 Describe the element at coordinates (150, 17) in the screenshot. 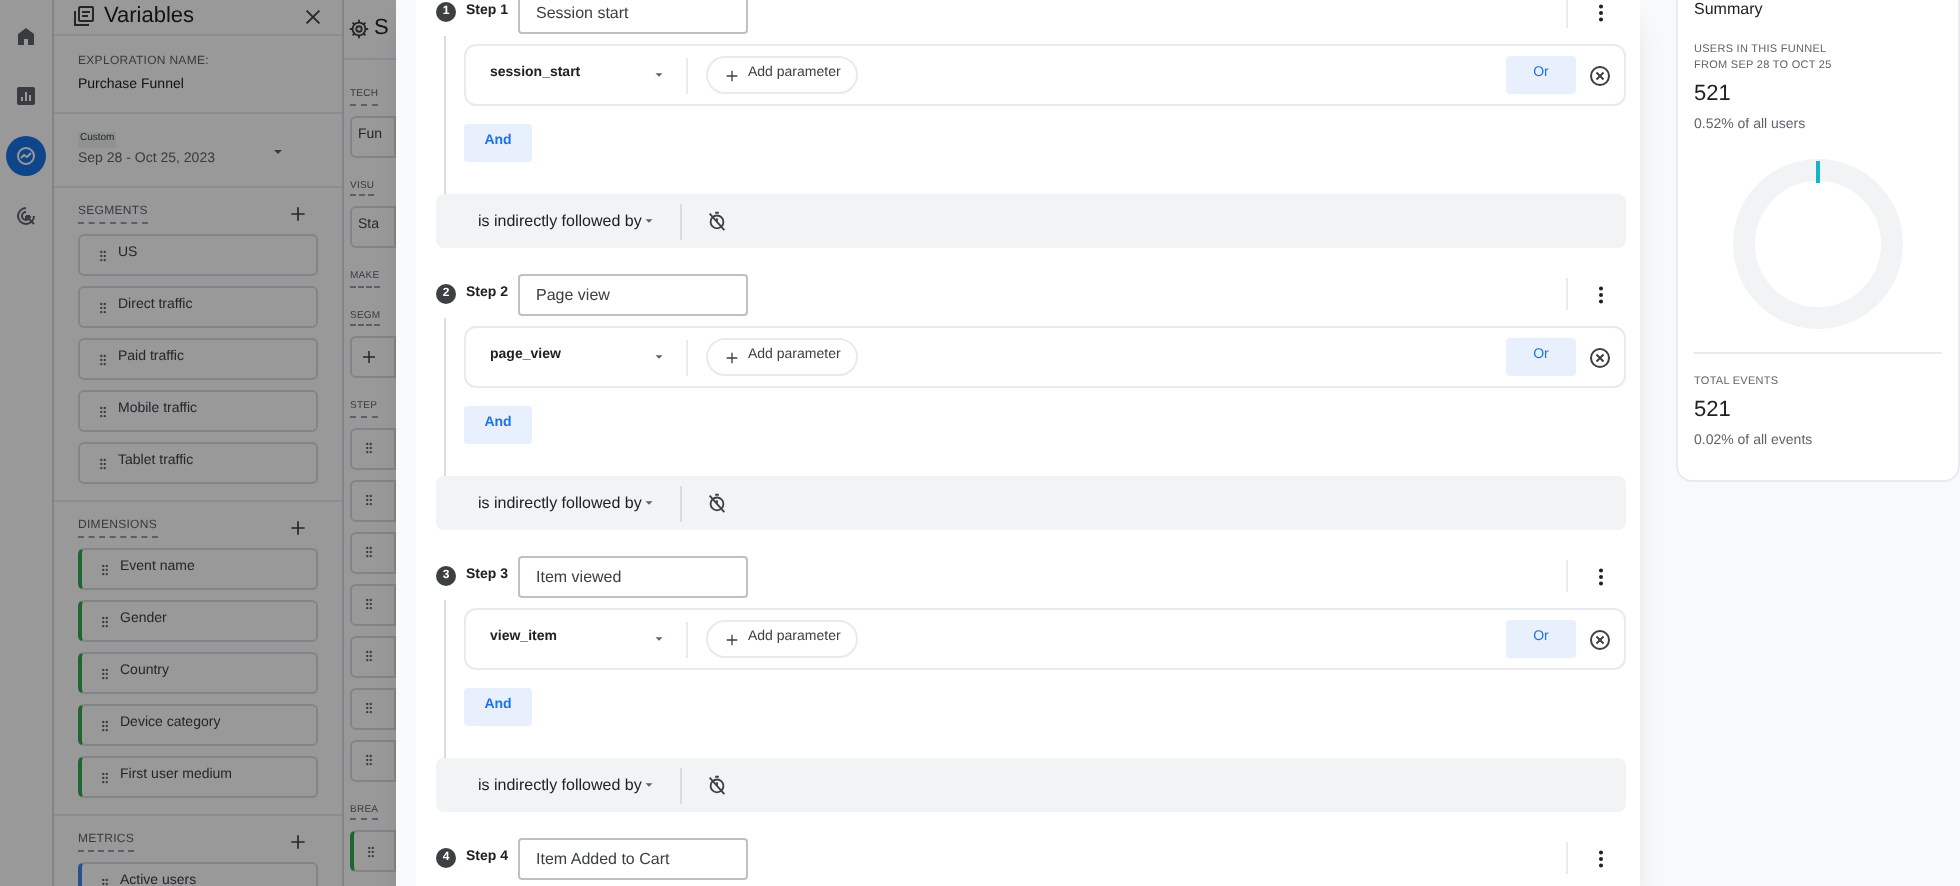

I see `panel-title: Variables` at that location.